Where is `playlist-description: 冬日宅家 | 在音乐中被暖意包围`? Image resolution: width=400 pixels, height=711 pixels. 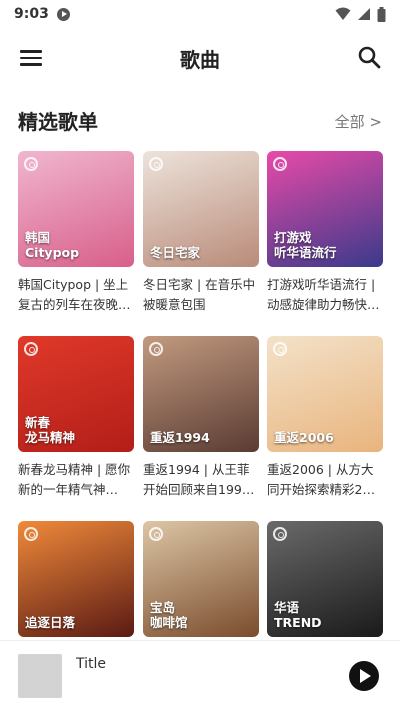 playlist-description: 冬日宅家 | 在音乐中被暖意包围 is located at coordinates (199, 294).